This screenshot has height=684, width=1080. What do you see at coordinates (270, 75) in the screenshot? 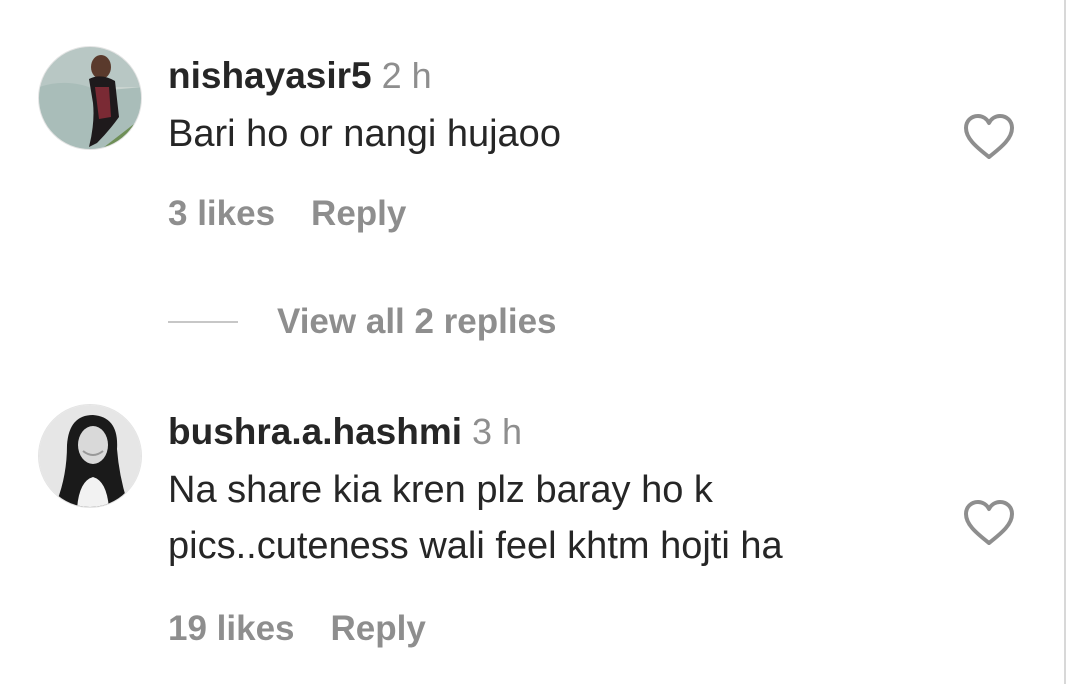
I see `username: nishayasir5` at bounding box center [270, 75].